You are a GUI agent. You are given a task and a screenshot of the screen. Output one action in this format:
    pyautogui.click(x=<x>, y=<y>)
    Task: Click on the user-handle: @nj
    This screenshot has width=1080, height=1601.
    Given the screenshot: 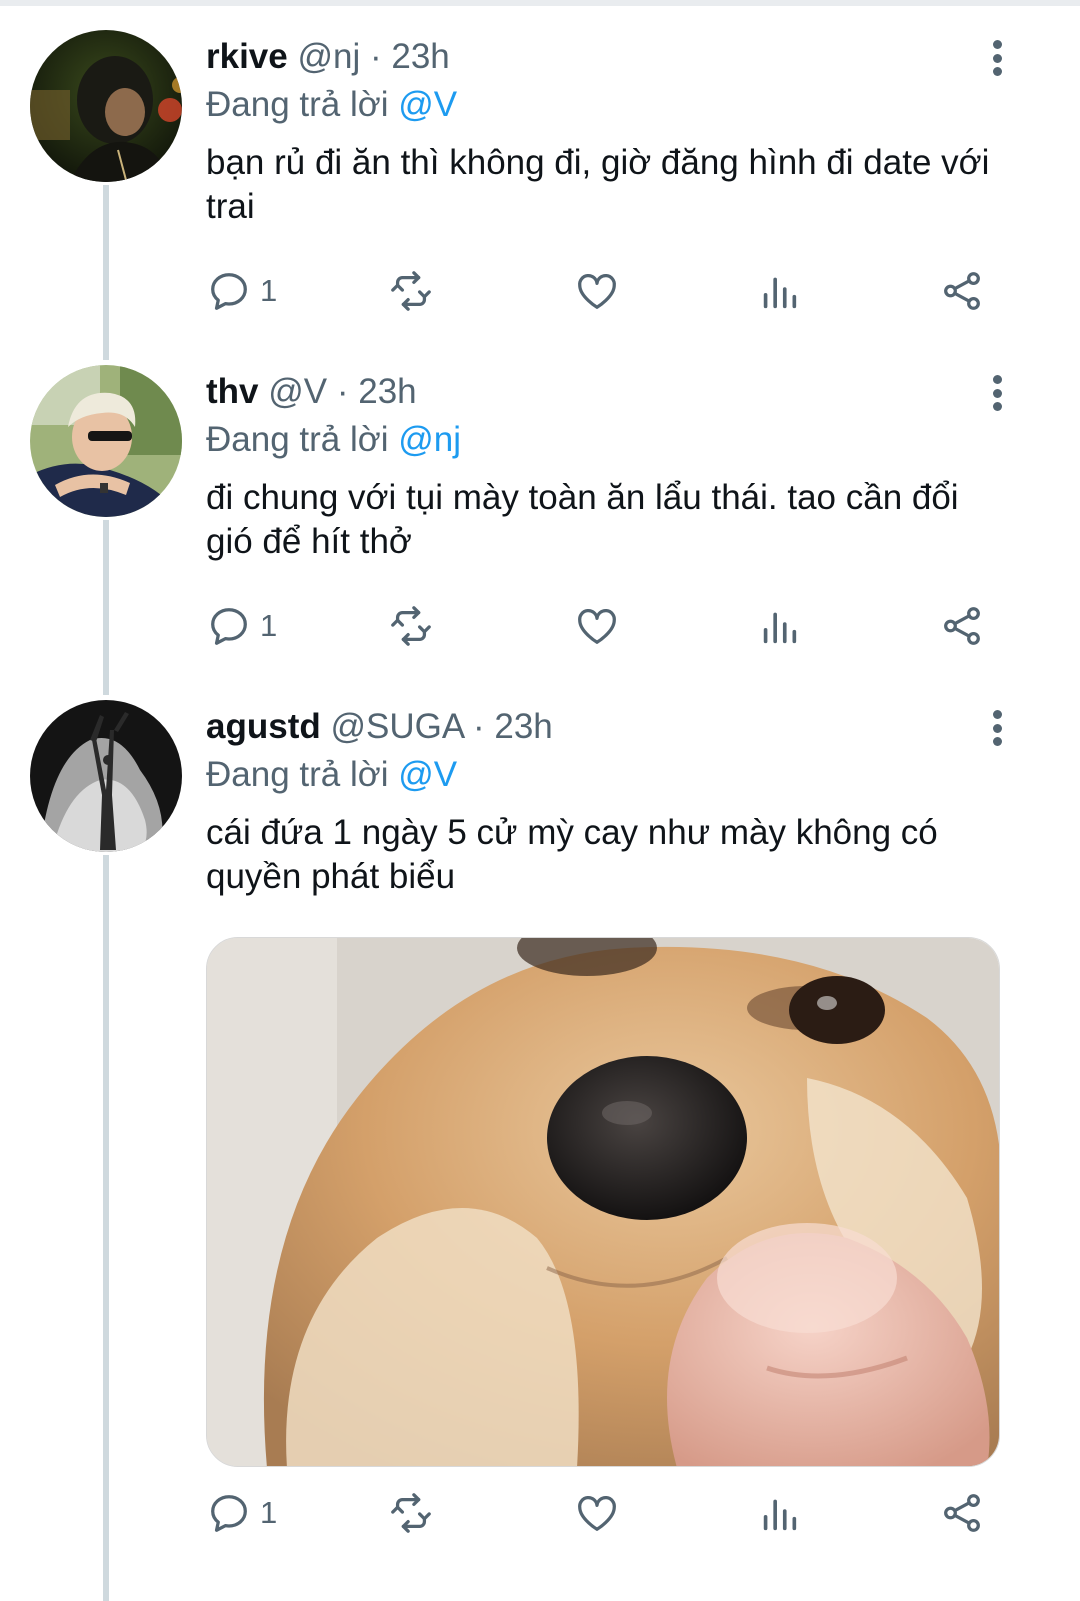 What is the action you would take?
    pyautogui.click(x=328, y=56)
    